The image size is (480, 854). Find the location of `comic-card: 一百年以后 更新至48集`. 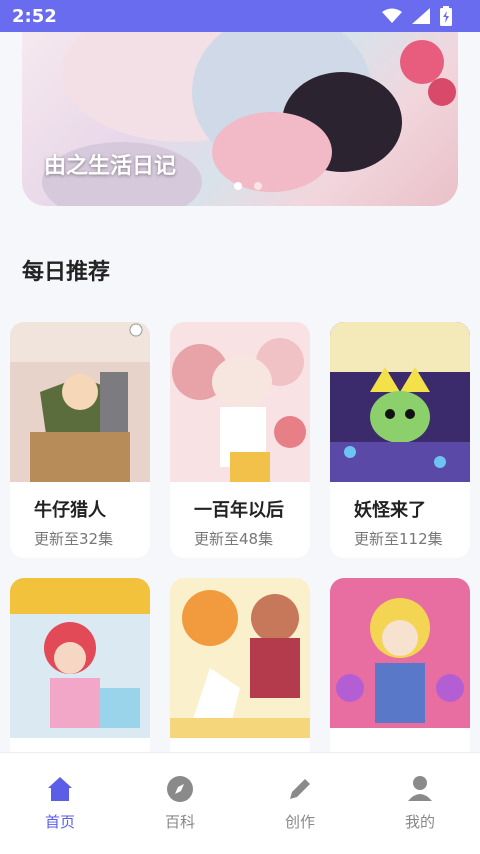

comic-card: 一百年以后 更新至48集 is located at coordinates (240, 440).